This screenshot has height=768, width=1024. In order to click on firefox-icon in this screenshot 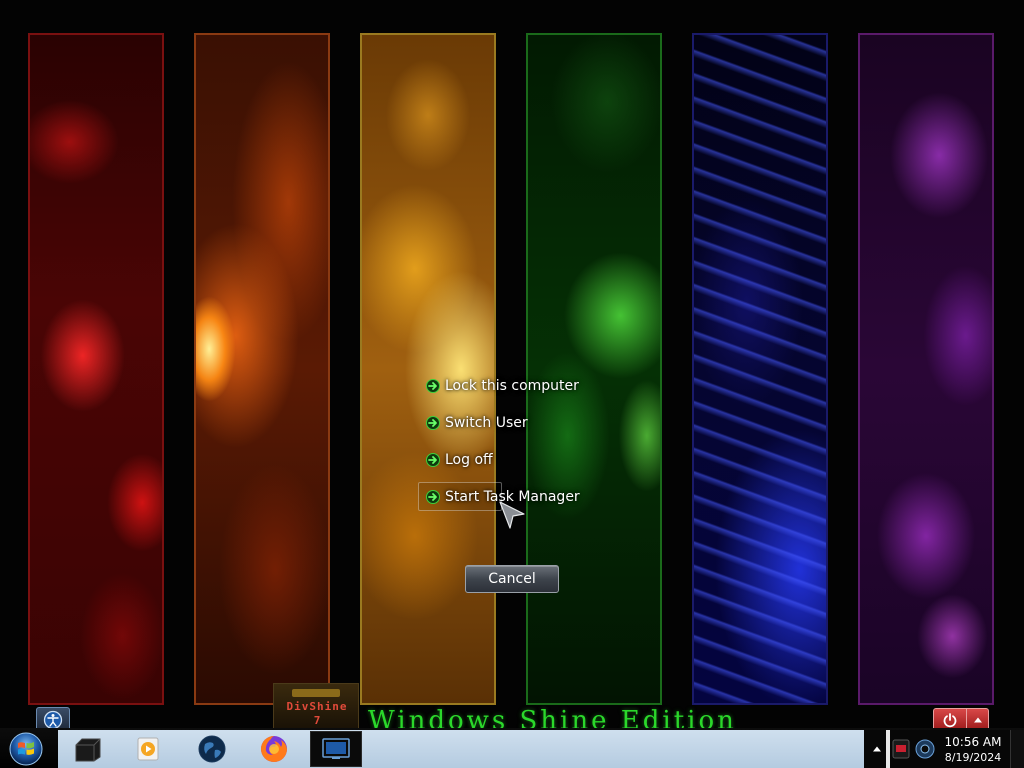, I will do `click(274, 749)`.